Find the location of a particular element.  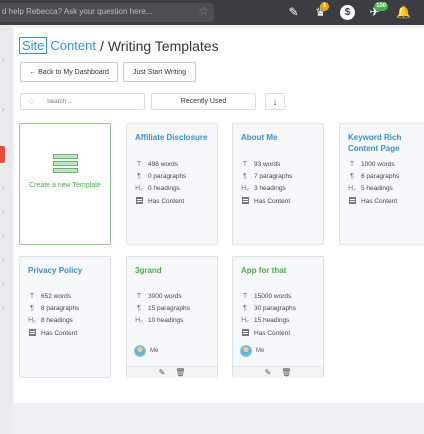

template-title: Affiliate Disclosure is located at coordinates (174, 137).